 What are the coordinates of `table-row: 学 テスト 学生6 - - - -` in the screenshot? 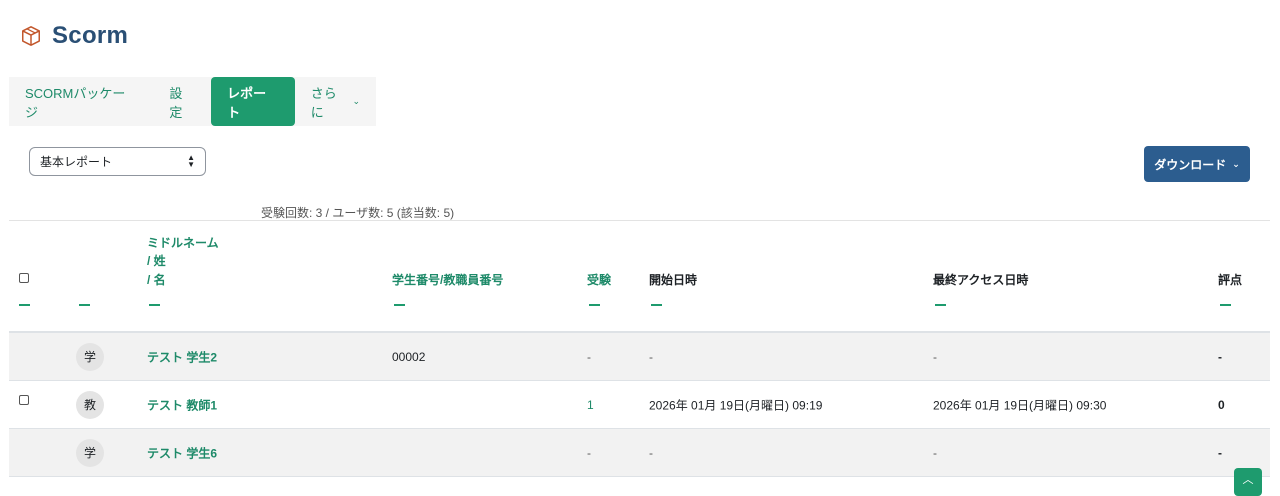 It's located at (639, 453).